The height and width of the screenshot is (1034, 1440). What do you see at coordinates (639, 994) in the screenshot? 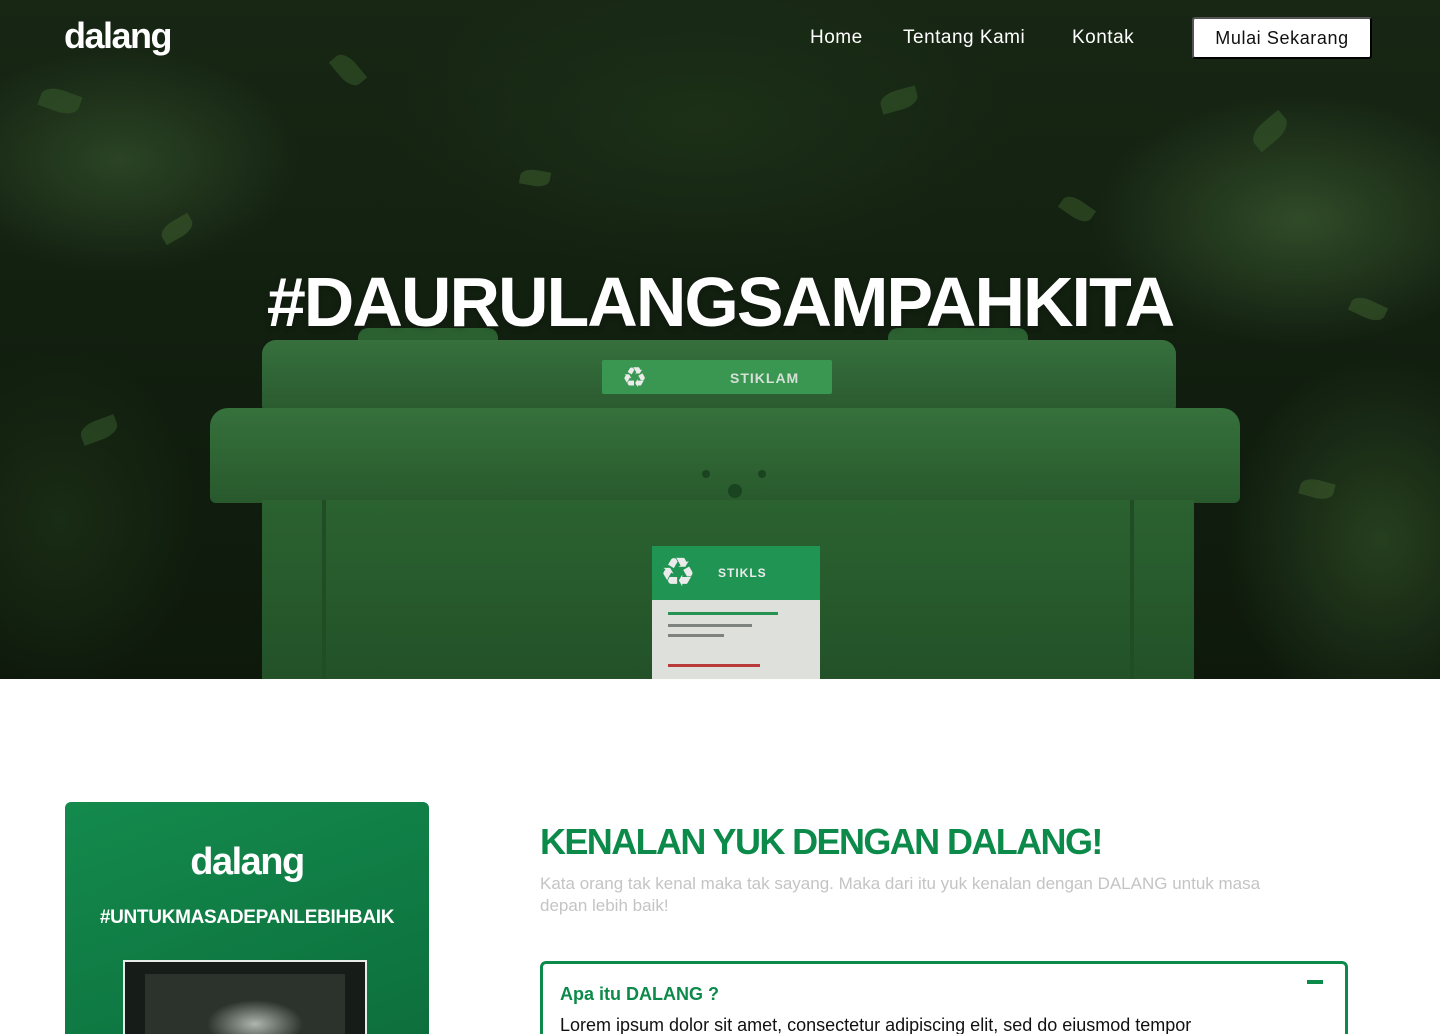
I see `faq-question: Apa itu DALANG ?` at bounding box center [639, 994].